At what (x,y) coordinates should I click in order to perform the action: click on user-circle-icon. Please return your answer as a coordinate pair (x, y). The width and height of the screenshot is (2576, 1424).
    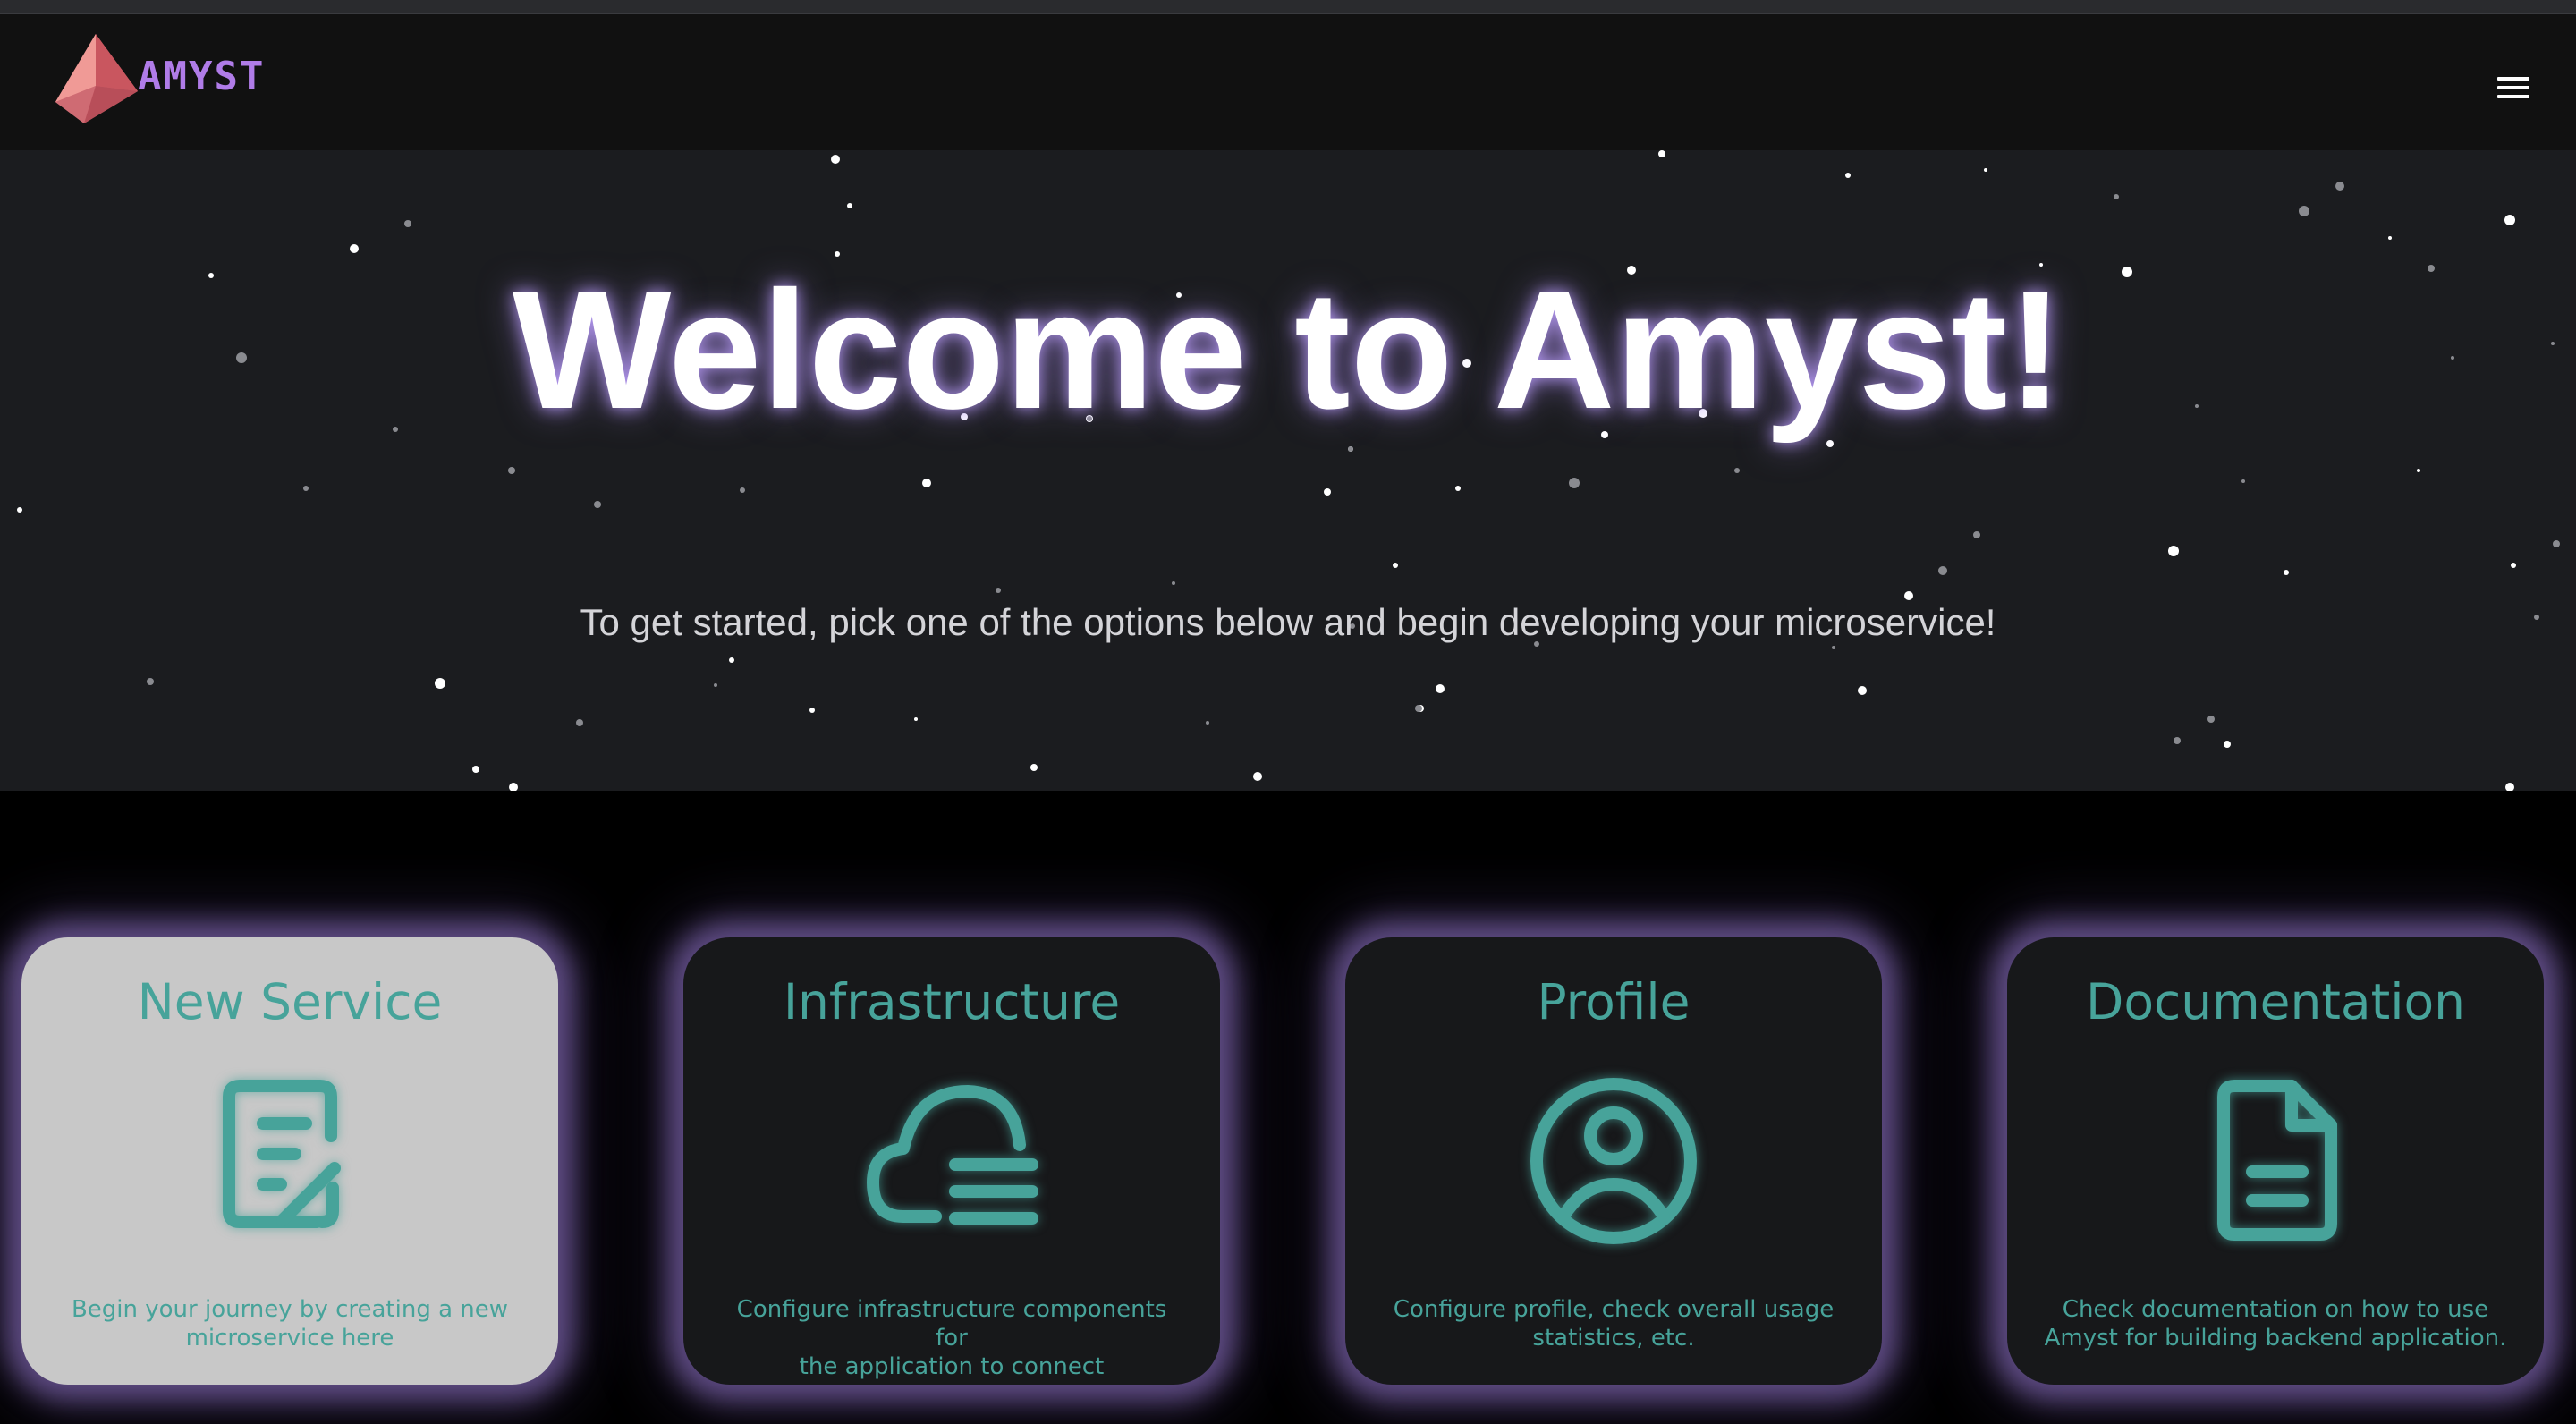
    Looking at the image, I should click on (1613, 1161).